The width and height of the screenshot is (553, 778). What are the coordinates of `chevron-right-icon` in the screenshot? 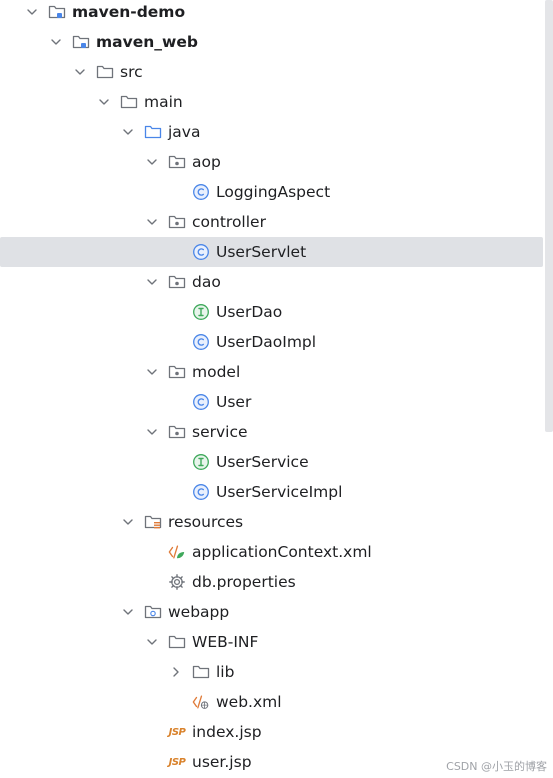 It's located at (176, 672).